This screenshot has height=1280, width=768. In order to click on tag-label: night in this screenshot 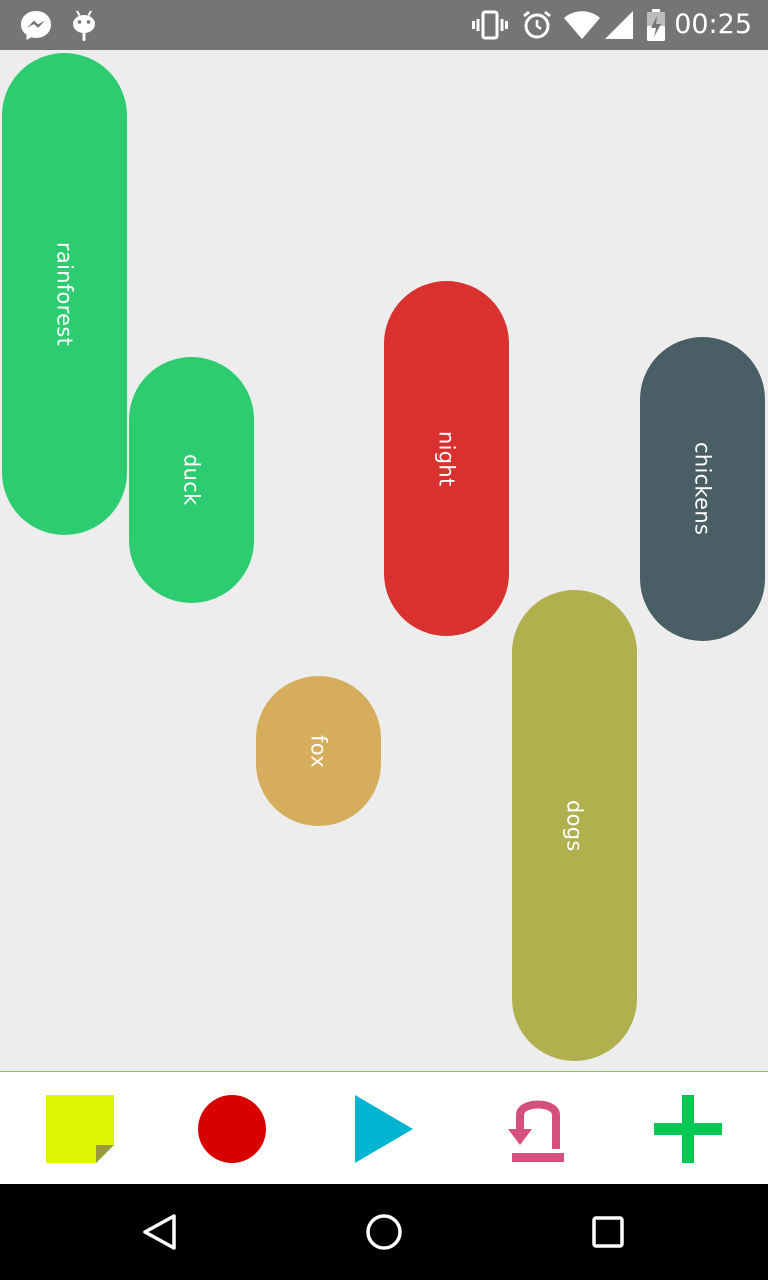, I will do `click(446, 458)`.